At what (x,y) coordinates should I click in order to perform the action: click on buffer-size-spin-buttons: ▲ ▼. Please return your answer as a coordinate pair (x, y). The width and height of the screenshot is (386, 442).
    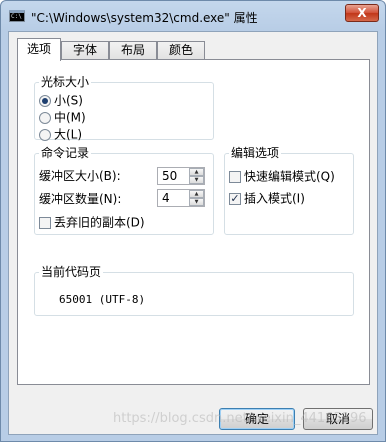
    Looking at the image, I should click on (196, 176).